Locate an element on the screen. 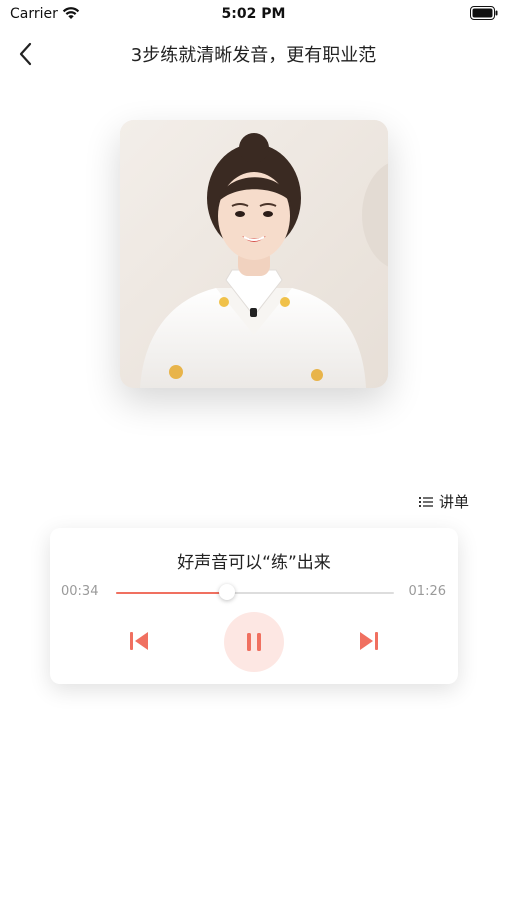 This screenshot has width=507, height=900. pause-button is located at coordinates (254, 642).